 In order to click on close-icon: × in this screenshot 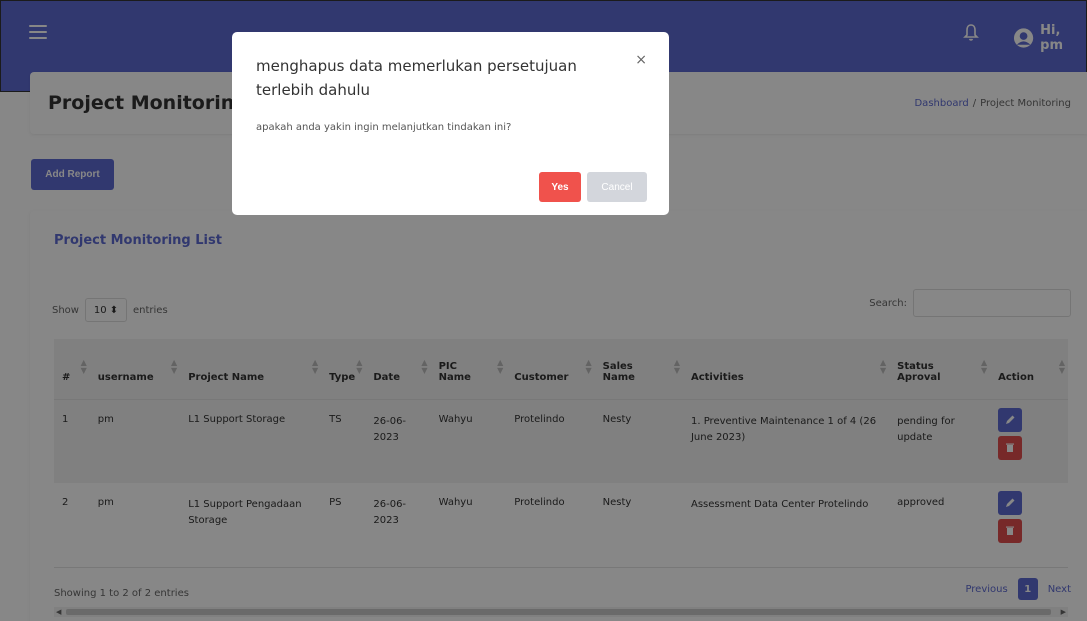, I will do `click(641, 60)`.